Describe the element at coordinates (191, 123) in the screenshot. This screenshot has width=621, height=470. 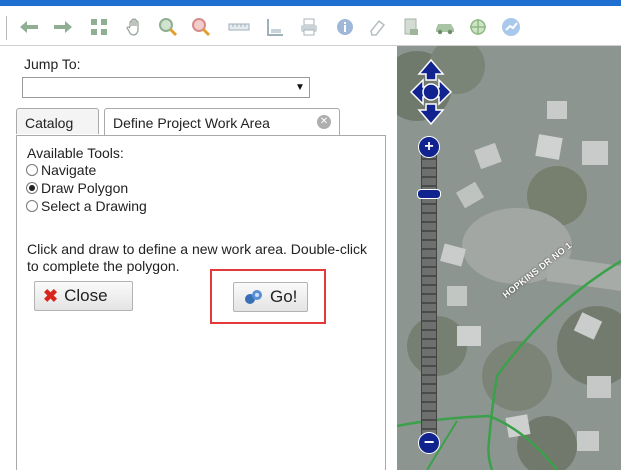
I see `tab-label: Define Project Work Area` at that location.